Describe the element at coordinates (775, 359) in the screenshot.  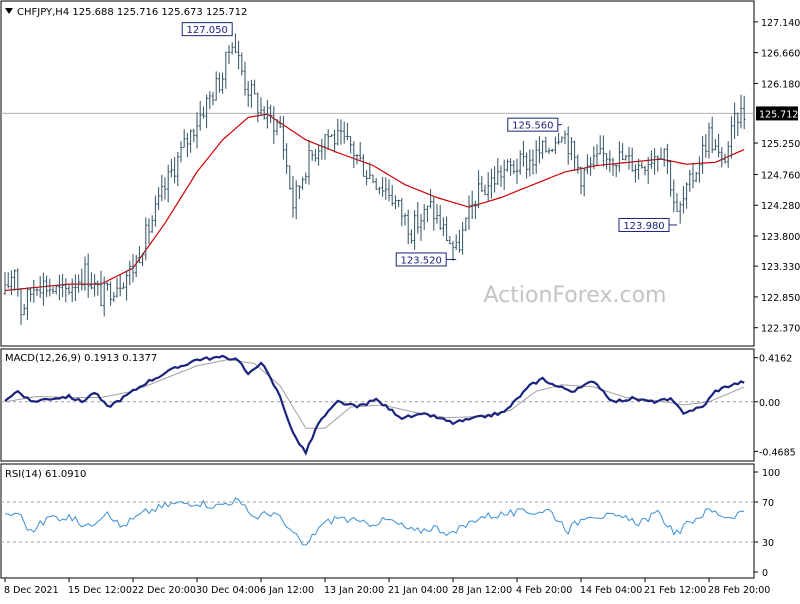
I see `macd-axis-label: 0.4162` at that location.